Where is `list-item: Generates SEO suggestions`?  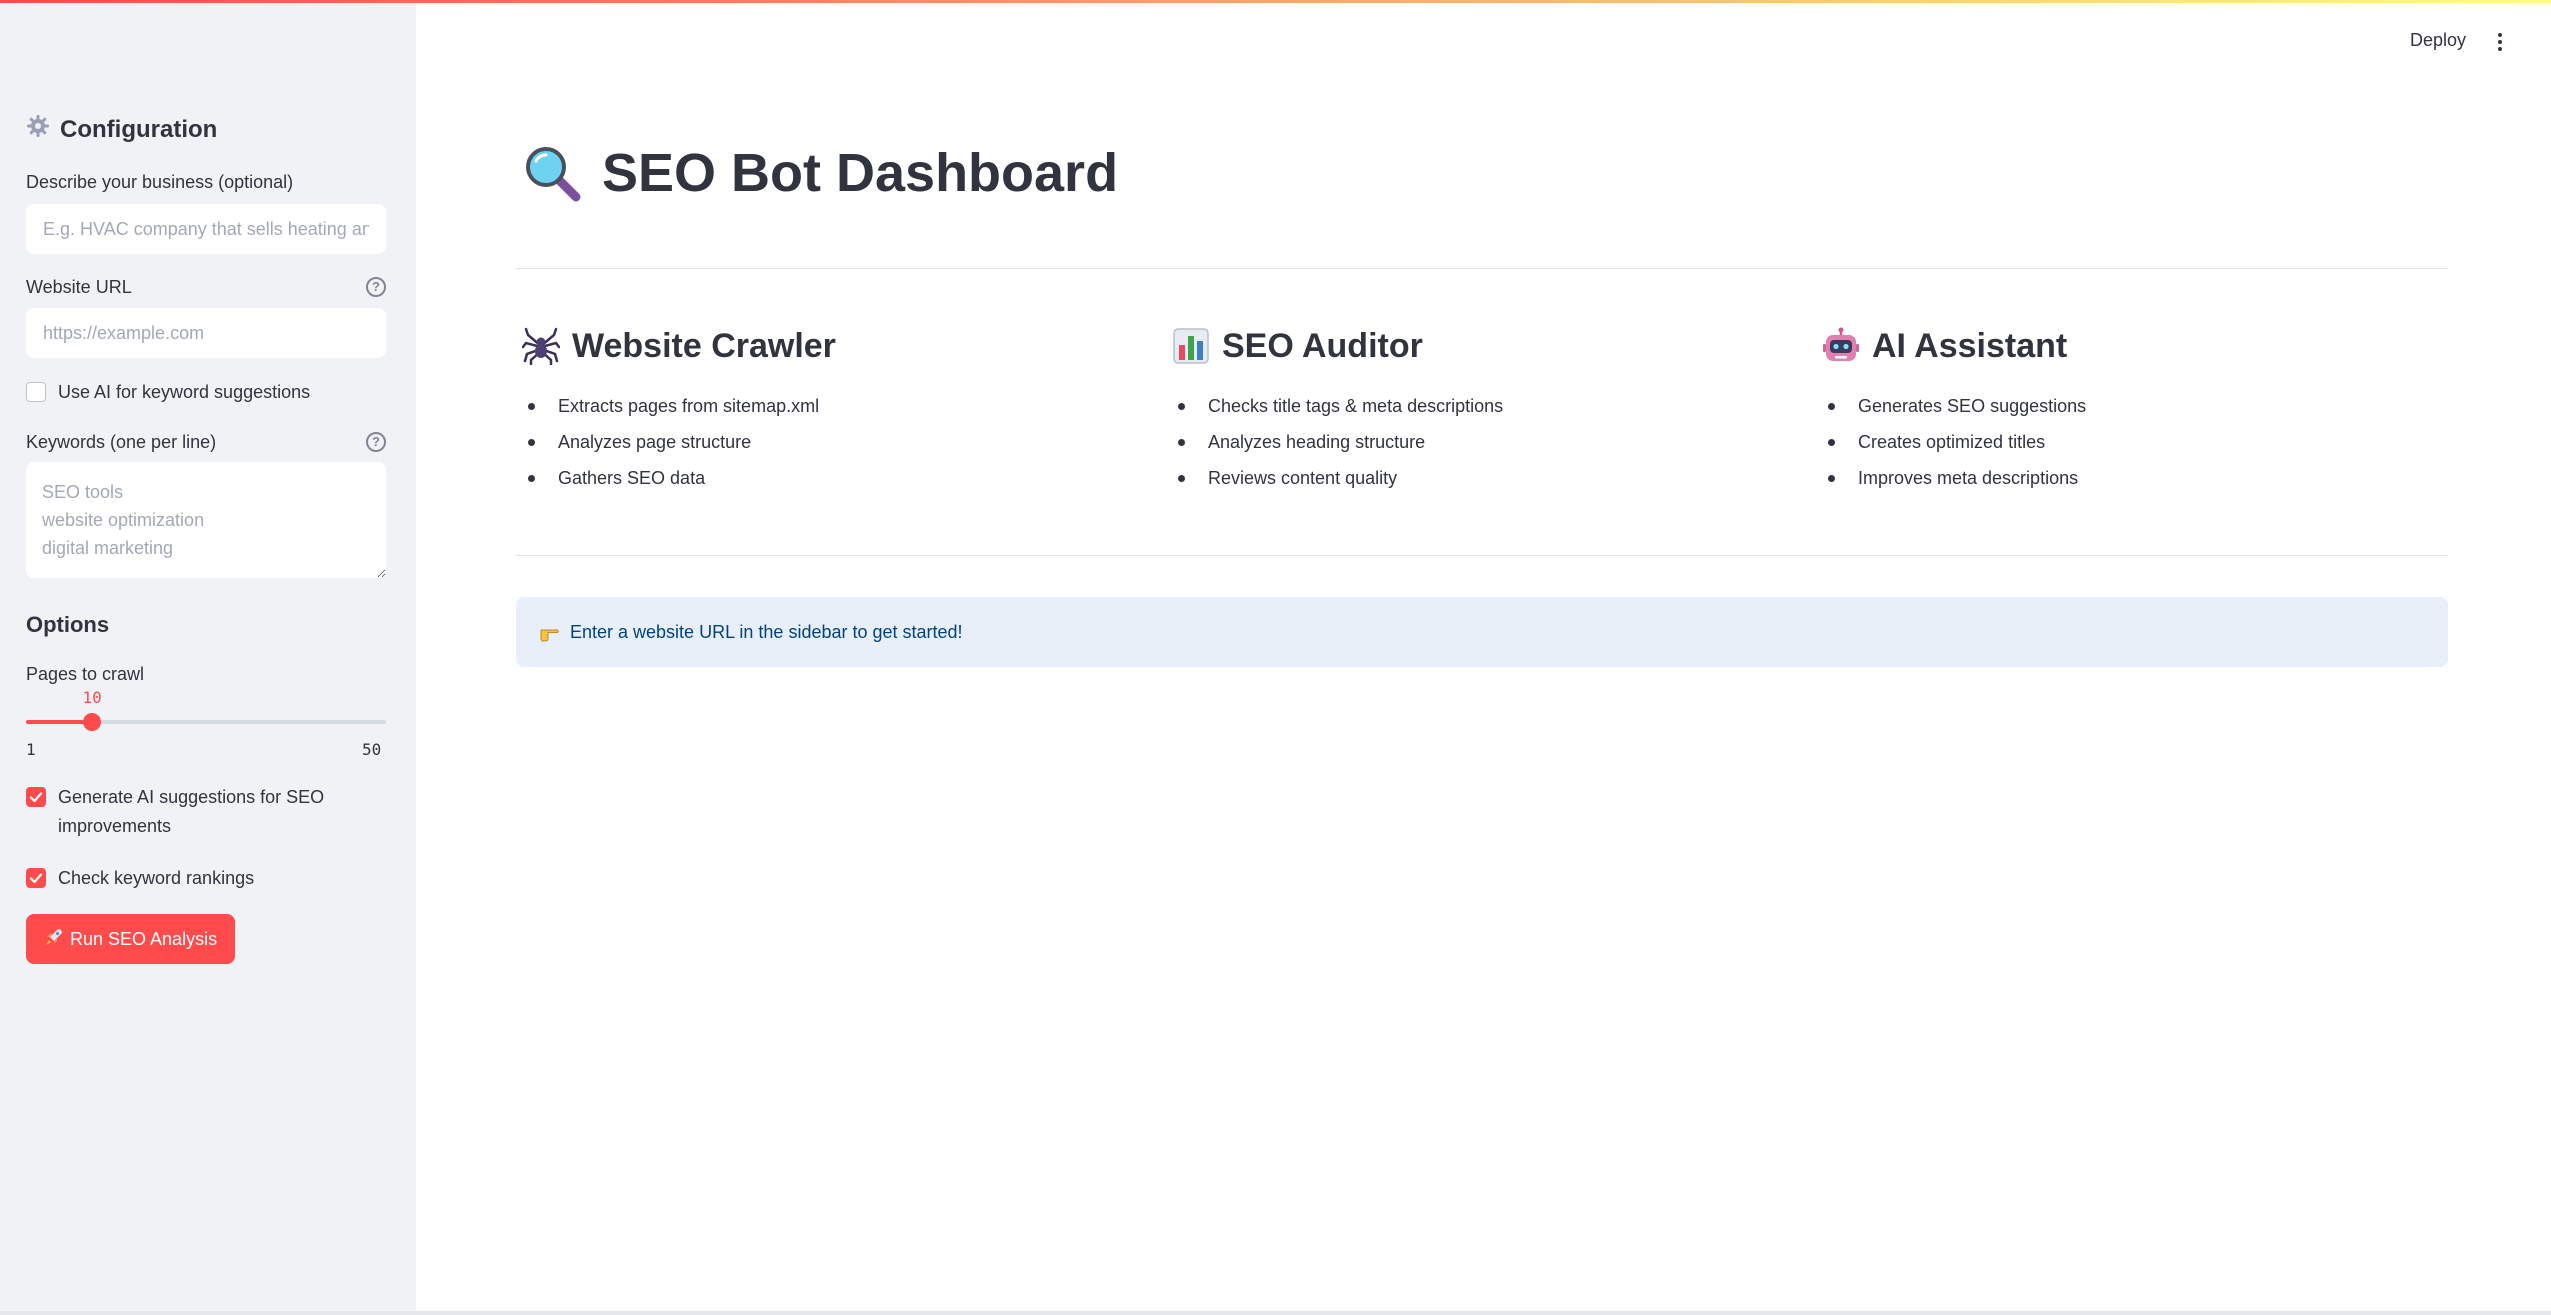
list-item: Generates SEO suggestions is located at coordinates (2142, 406).